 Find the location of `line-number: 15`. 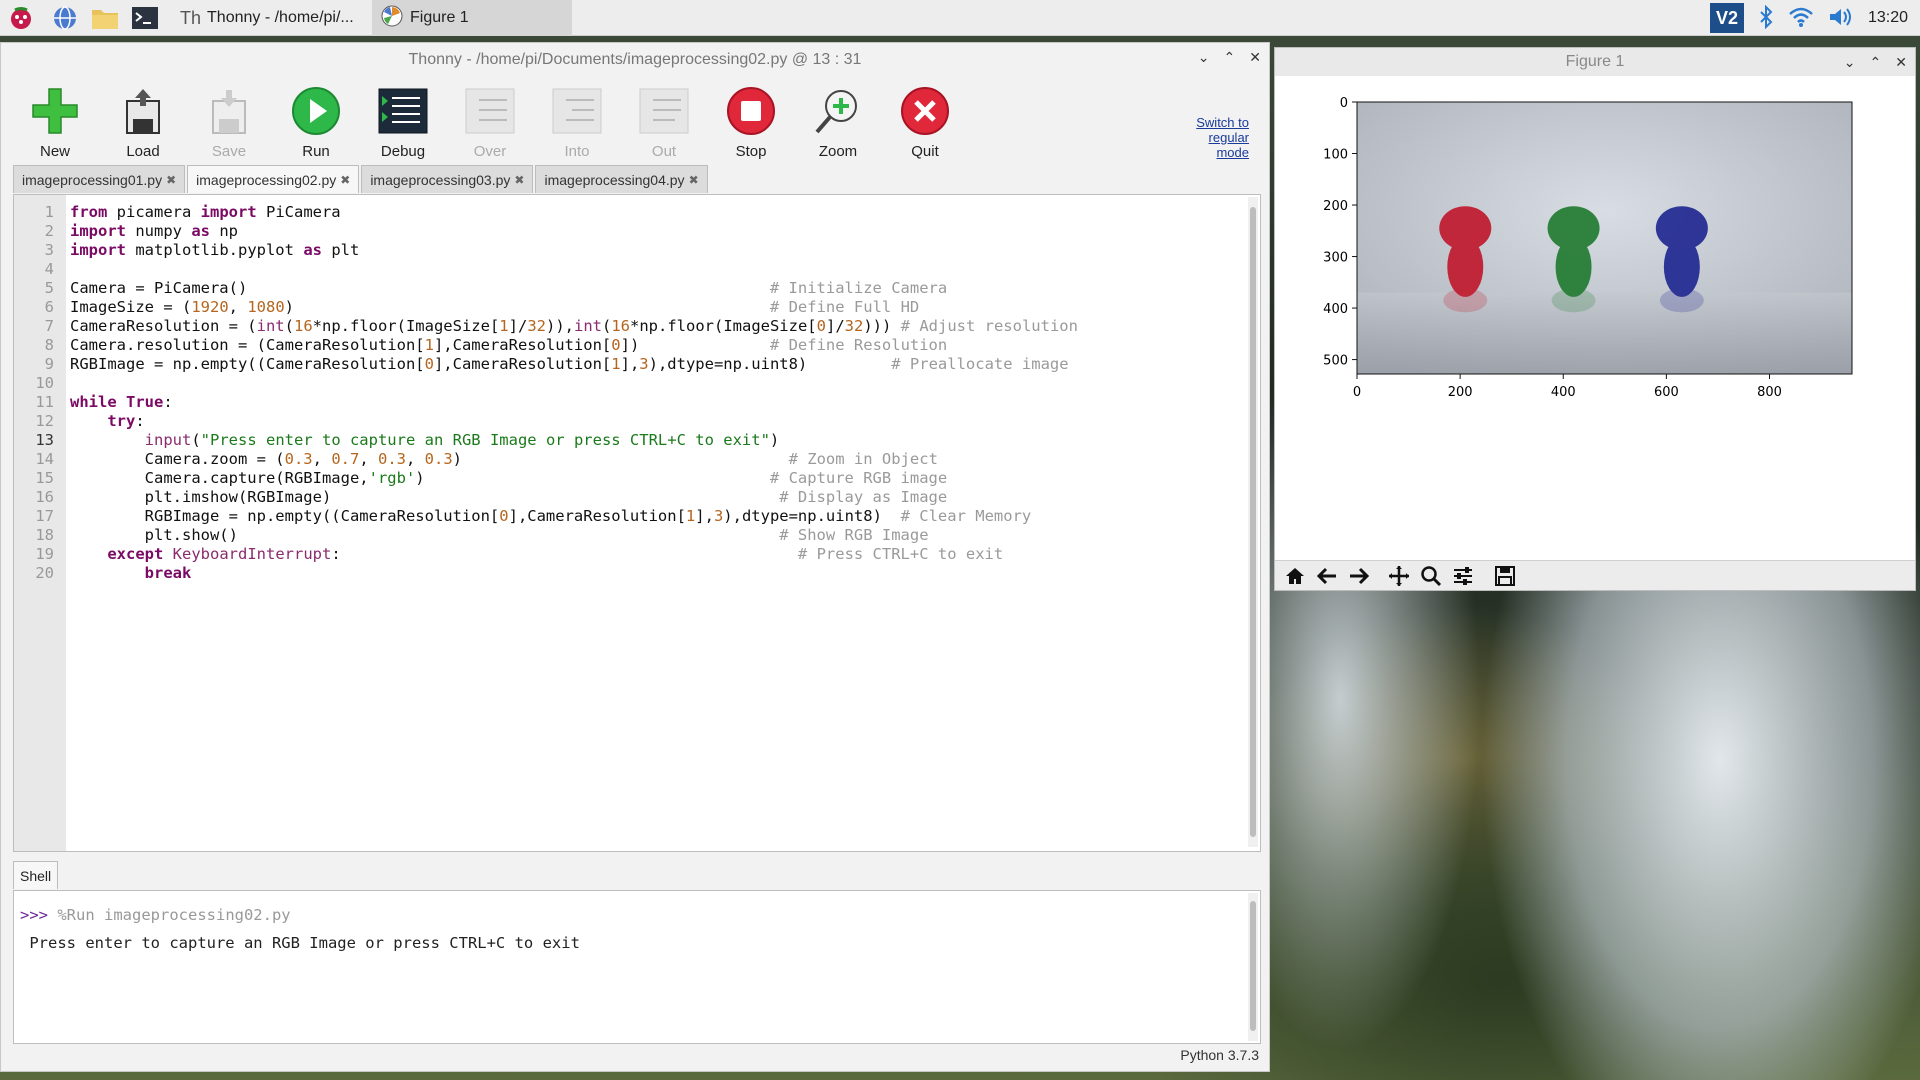

line-number: 15 is located at coordinates (44, 478).